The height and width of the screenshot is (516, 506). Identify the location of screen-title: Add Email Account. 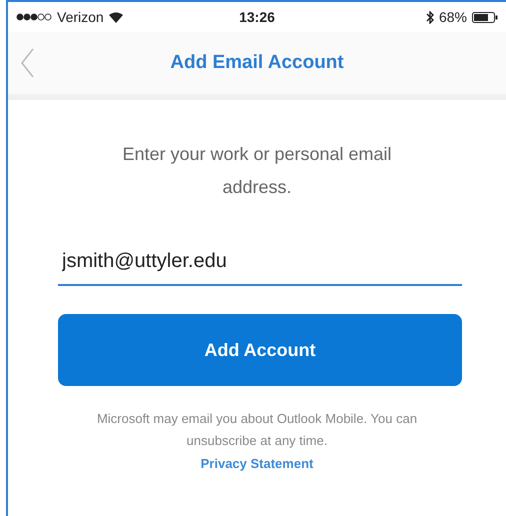
(257, 63).